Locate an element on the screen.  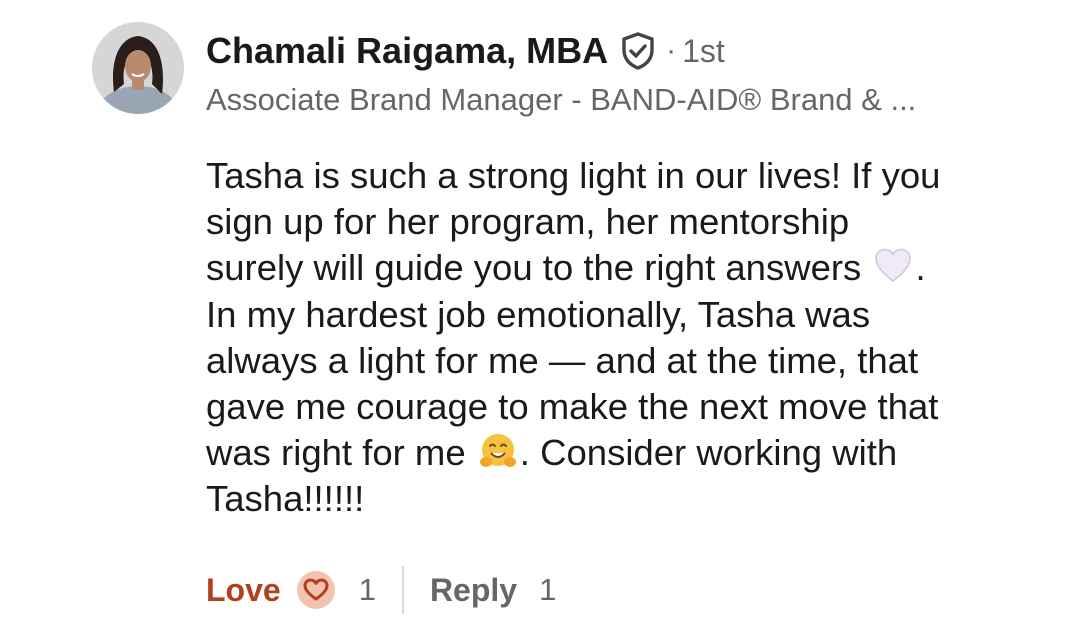
comment-line: sign up for her program, her mentorship is located at coordinates (528, 222).